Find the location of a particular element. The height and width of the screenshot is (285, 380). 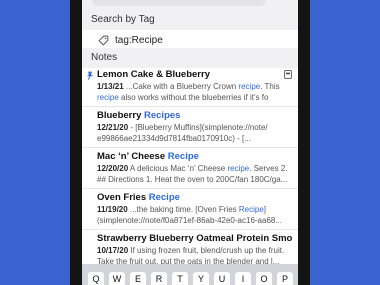

note-date: 11/19/20 is located at coordinates (112, 209).